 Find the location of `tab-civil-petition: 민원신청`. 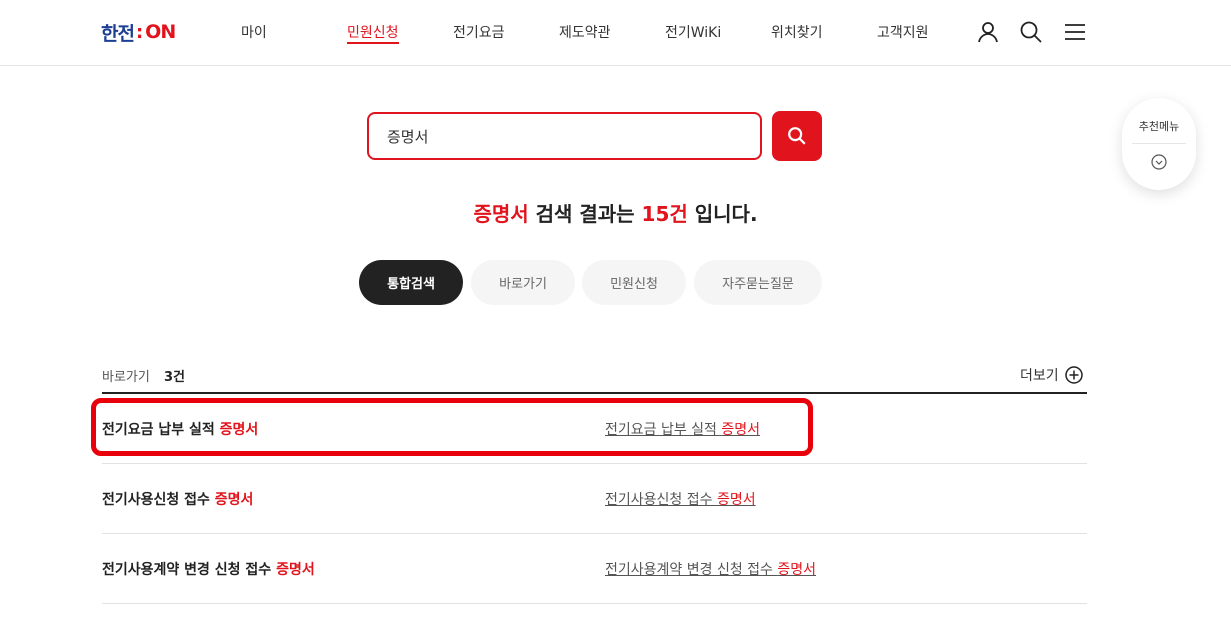

tab-civil-petition: 민원신청 is located at coordinates (634, 282).